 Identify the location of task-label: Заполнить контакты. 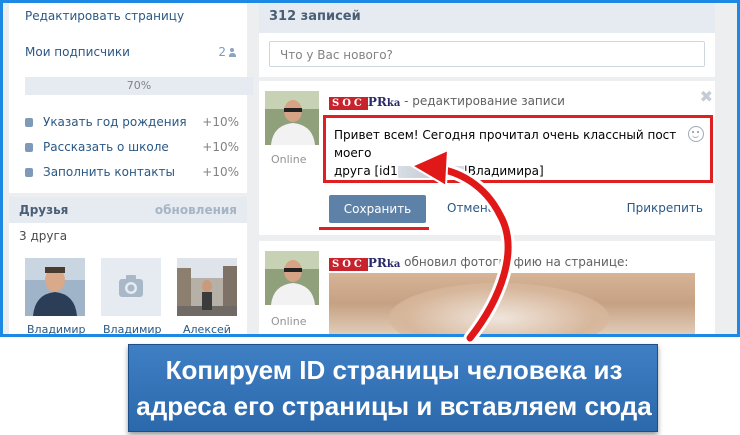
(109, 172).